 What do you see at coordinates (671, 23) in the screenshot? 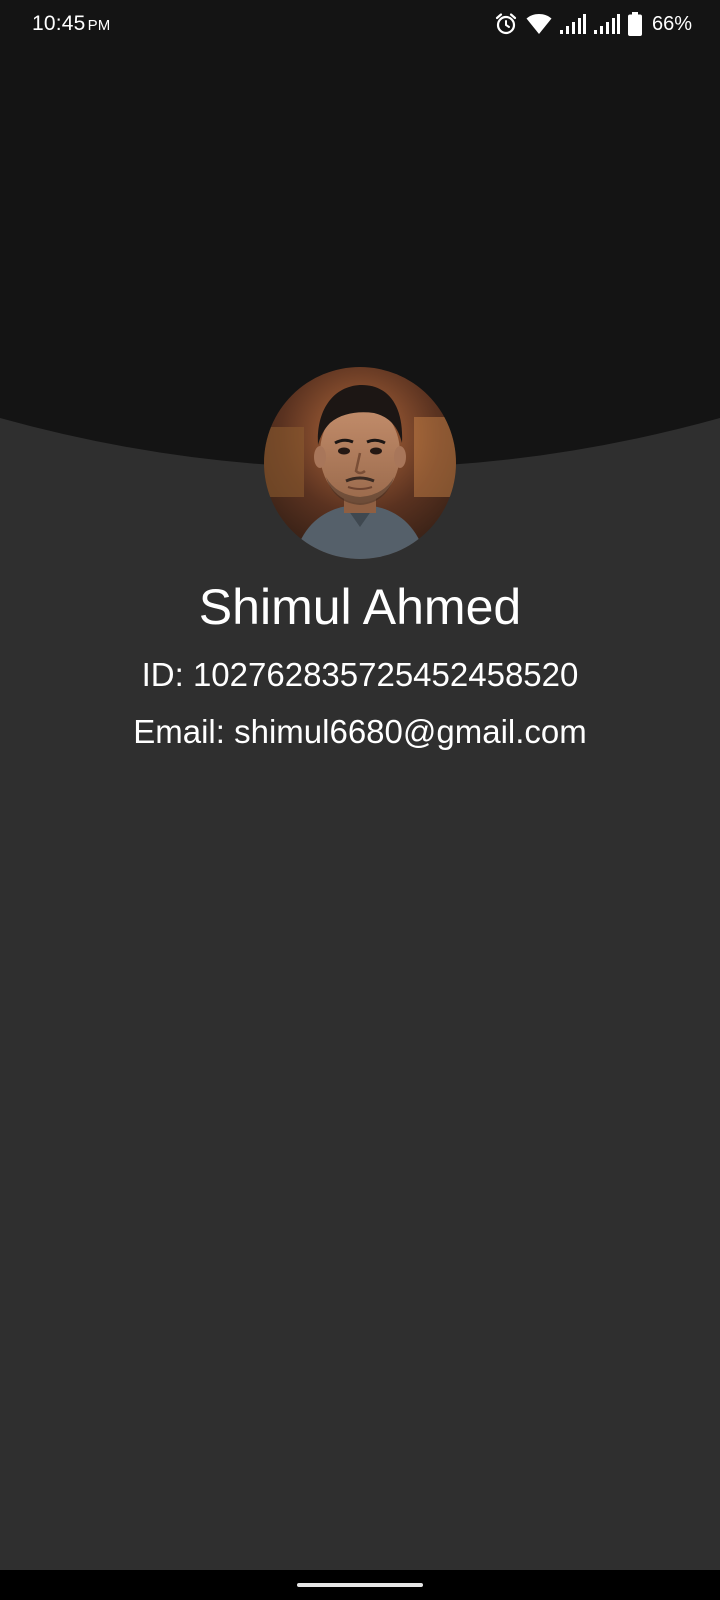
I see `battery-percent: 66%` at bounding box center [671, 23].